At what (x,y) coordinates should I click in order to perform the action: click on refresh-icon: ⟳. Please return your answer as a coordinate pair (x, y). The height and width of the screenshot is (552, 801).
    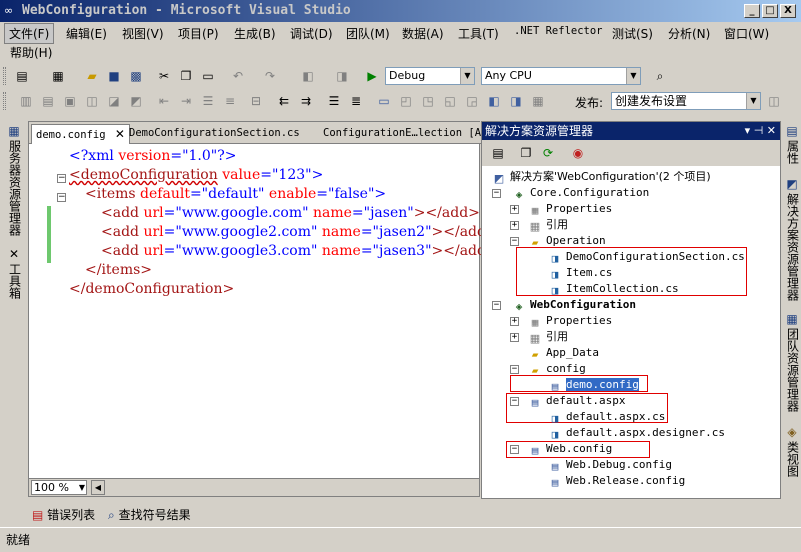
    Looking at the image, I should click on (548, 153).